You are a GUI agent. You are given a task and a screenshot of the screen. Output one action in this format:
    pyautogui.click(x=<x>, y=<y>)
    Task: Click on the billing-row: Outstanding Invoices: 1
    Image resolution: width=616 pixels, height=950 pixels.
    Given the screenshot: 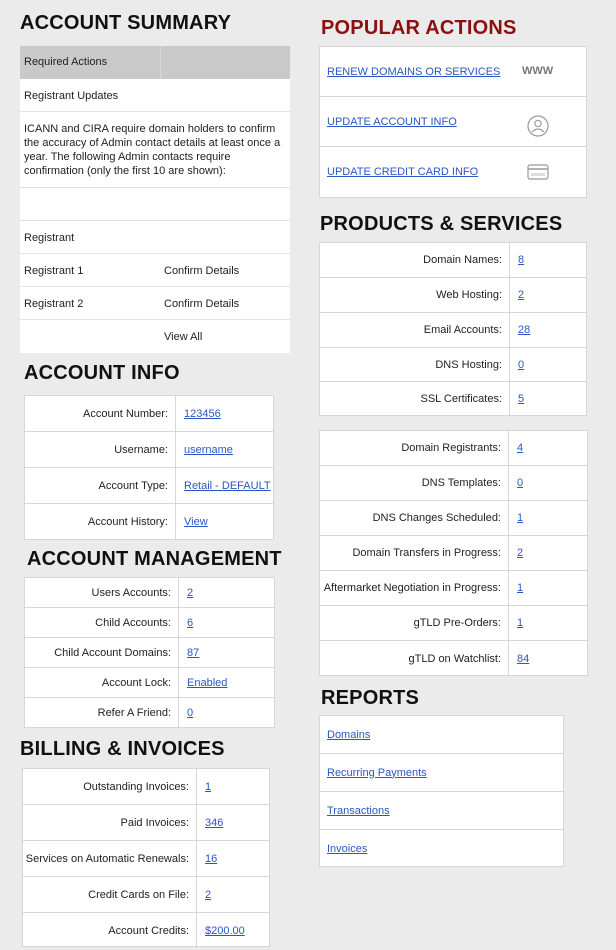 What is the action you would take?
    pyautogui.click(x=146, y=787)
    